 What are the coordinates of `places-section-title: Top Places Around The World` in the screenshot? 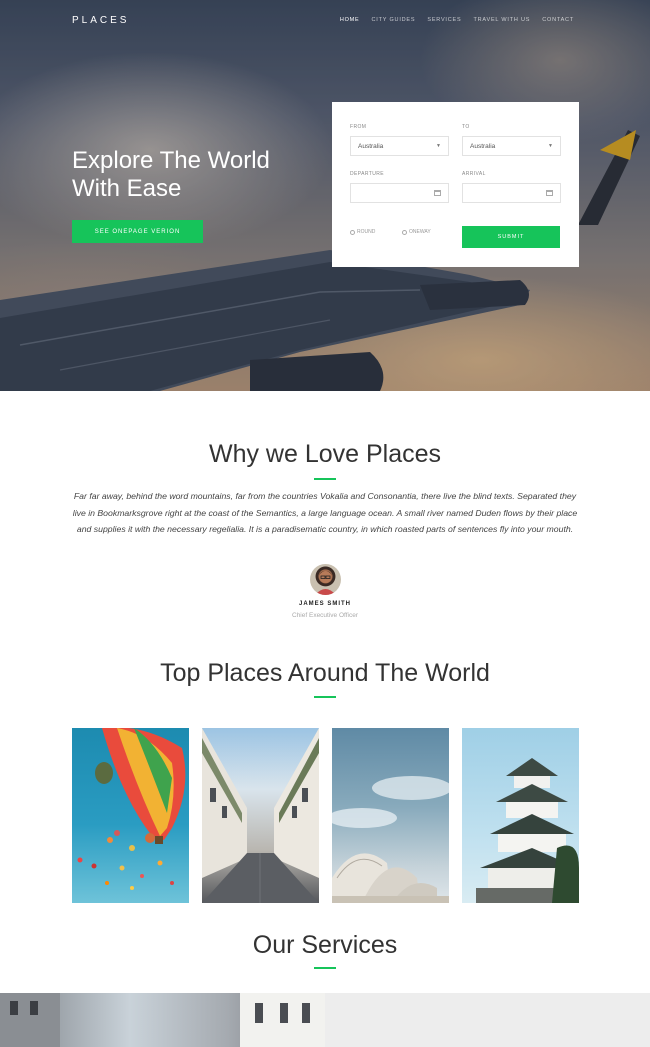 It's located at (325, 673).